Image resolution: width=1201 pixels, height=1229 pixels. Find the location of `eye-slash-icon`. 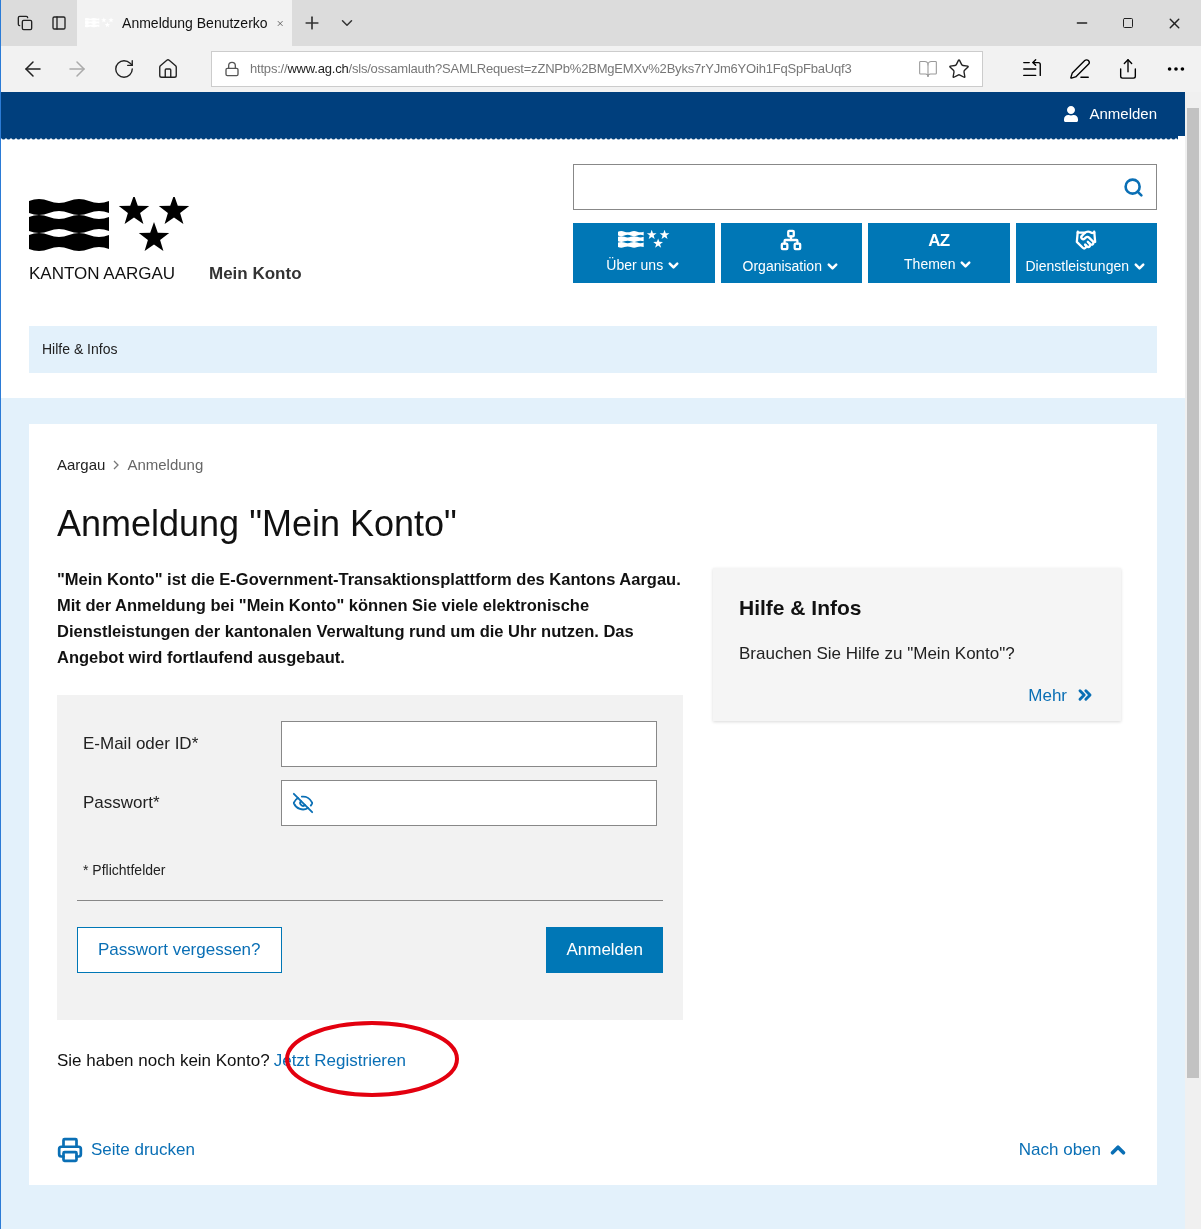

eye-slash-icon is located at coordinates (303, 802).